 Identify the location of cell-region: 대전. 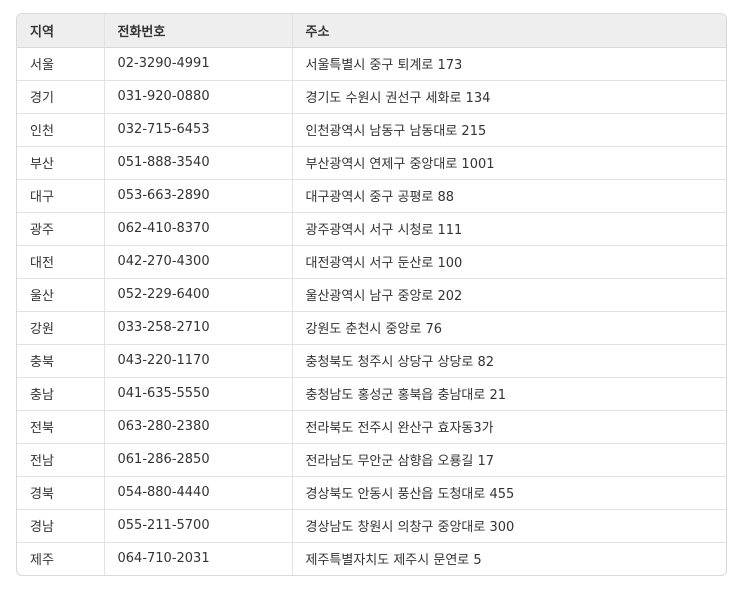
(60, 261).